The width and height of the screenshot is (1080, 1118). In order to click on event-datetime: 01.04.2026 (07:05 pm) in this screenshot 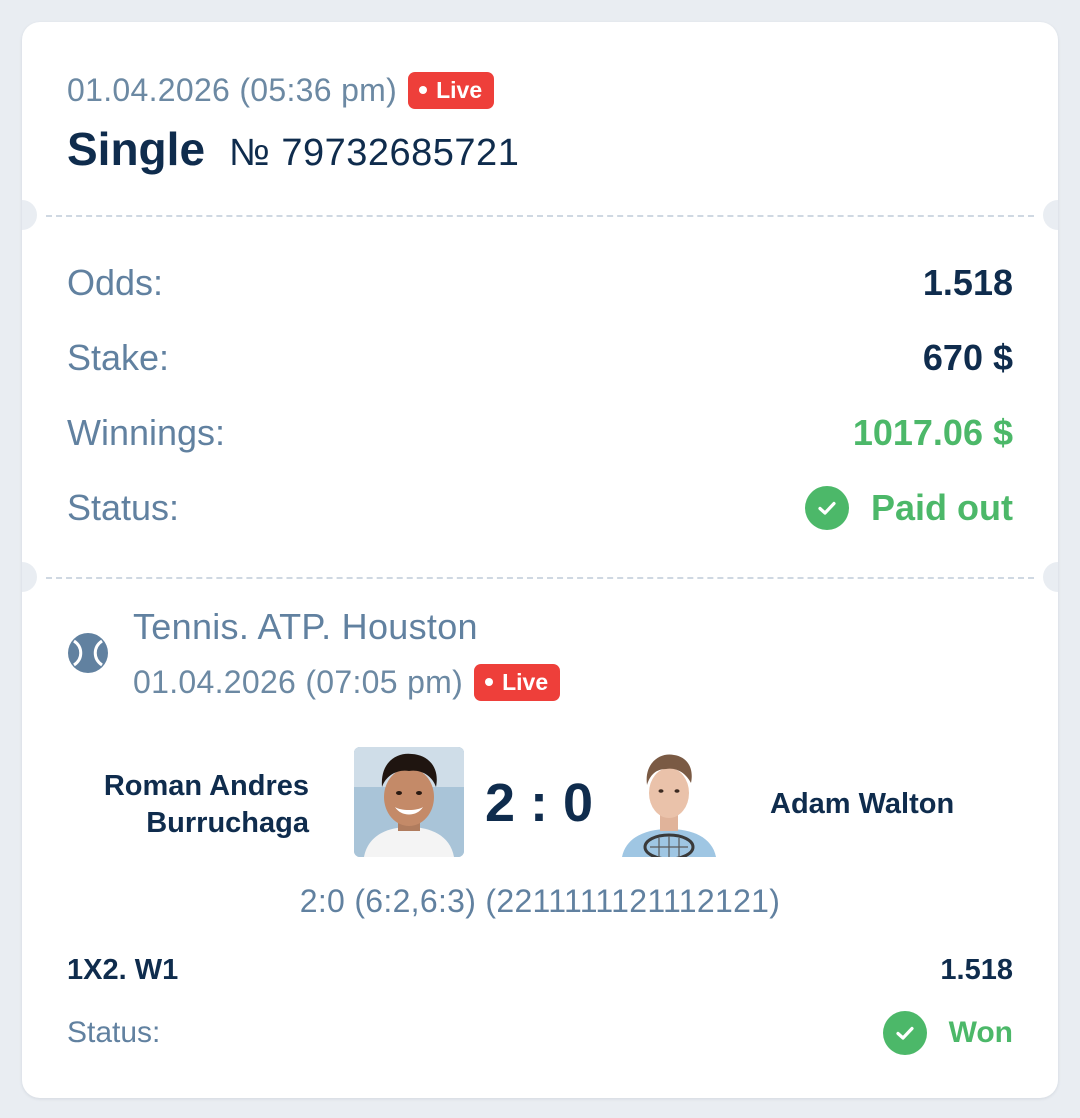, I will do `click(298, 681)`.